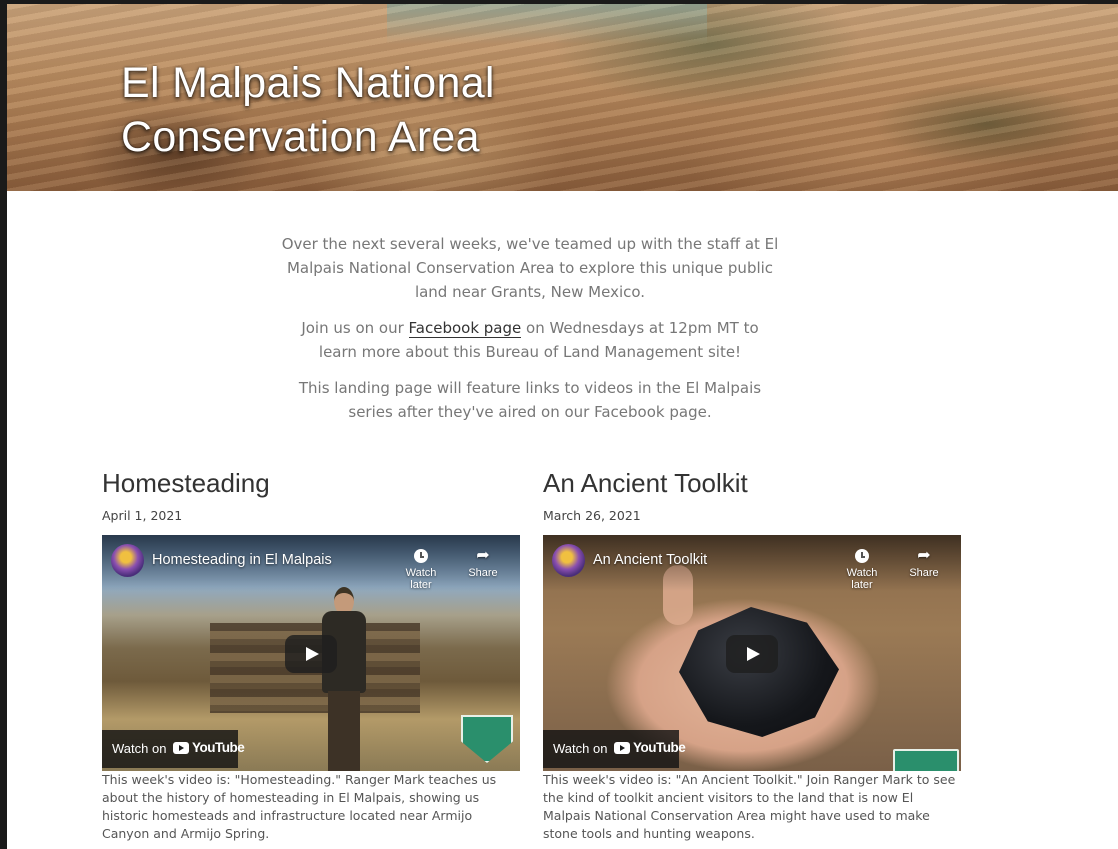 The image size is (1118, 849). What do you see at coordinates (300, 137) in the screenshot?
I see `page-title-line2: Conservation Area` at bounding box center [300, 137].